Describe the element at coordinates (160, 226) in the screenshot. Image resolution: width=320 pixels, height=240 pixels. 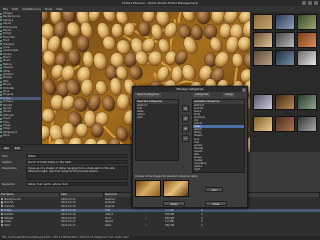
I see `table-row: Palm 2012-03-17 palm ✓ 932 KB 4` at that location.